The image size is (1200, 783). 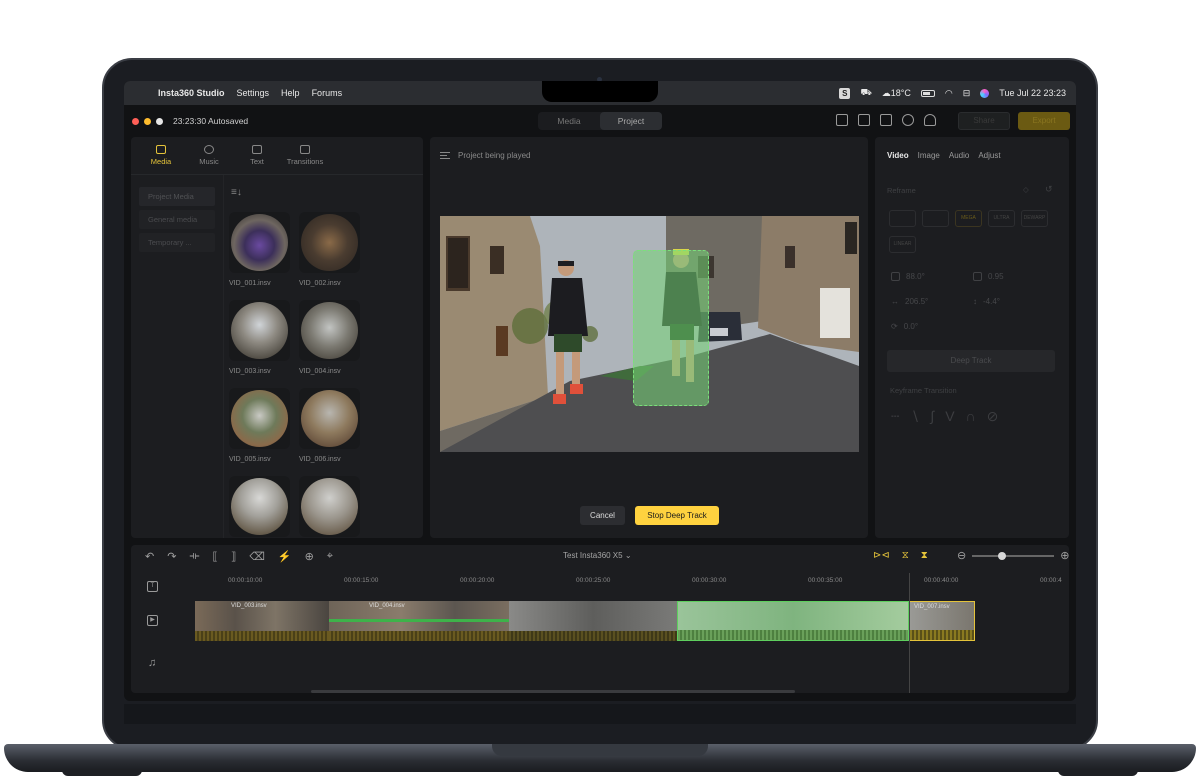 What do you see at coordinates (989, 155) in the screenshot?
I see `tab-adjust: Adjust` at bounding box center [989, 155].